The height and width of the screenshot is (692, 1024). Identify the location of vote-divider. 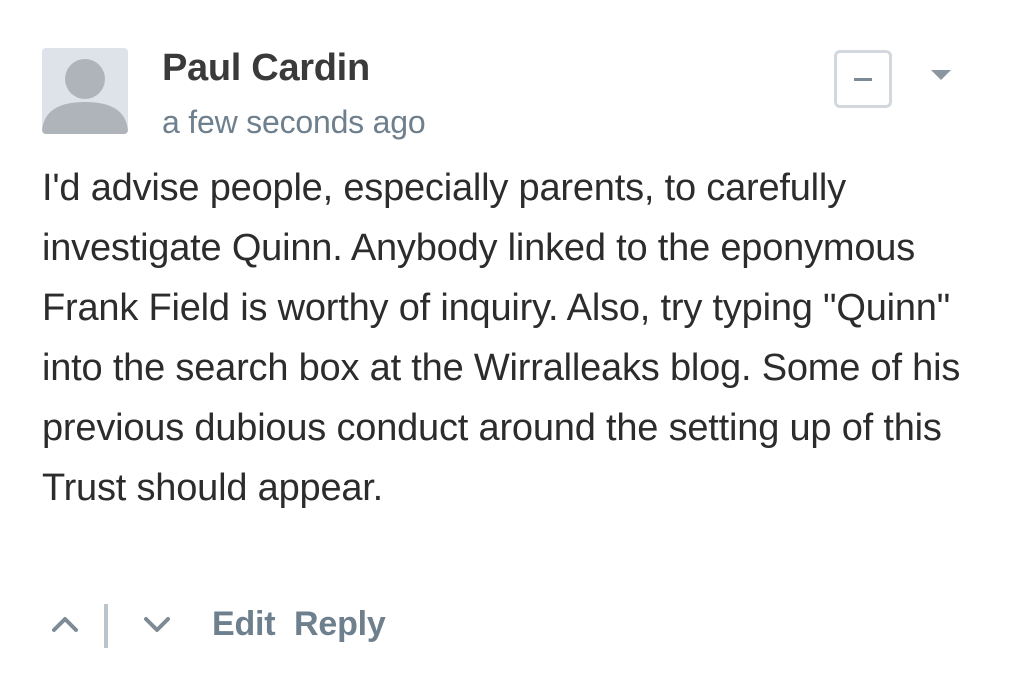
(106, 626).